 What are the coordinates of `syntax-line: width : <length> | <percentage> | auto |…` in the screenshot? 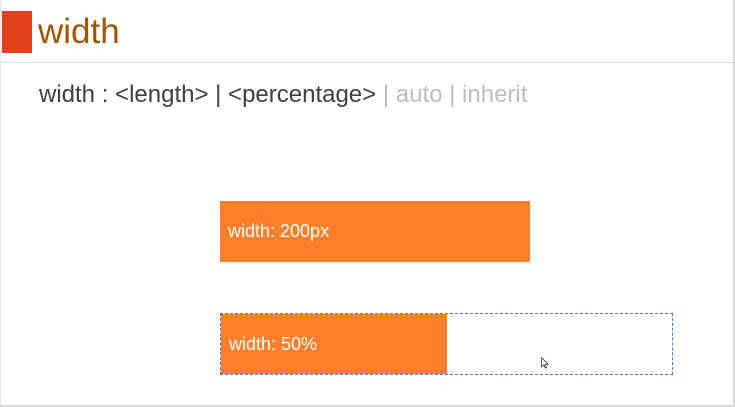 It's located at (283, 95).